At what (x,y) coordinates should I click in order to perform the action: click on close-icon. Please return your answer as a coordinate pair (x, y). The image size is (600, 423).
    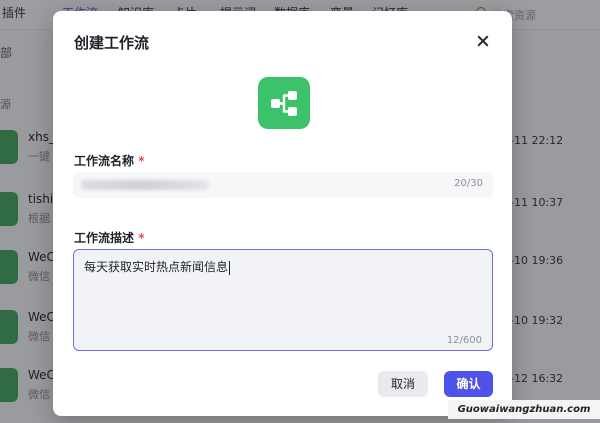
    Looking at the image, I should click on (483, 41).